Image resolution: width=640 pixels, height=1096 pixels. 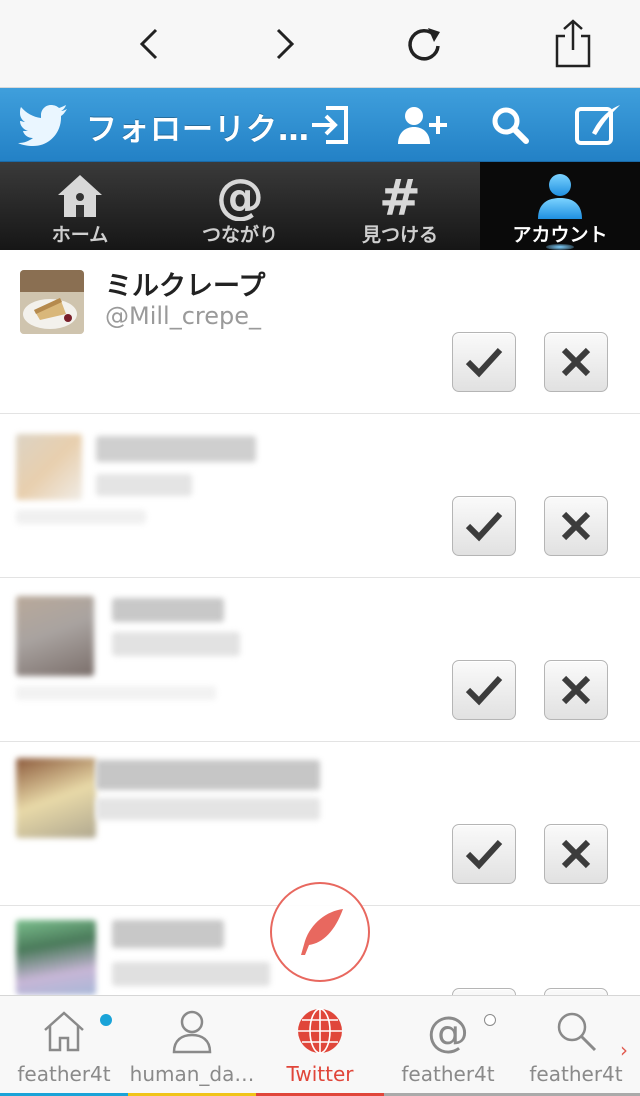 I want to click on tab-label: 見つける, so click(x=399, y=235).